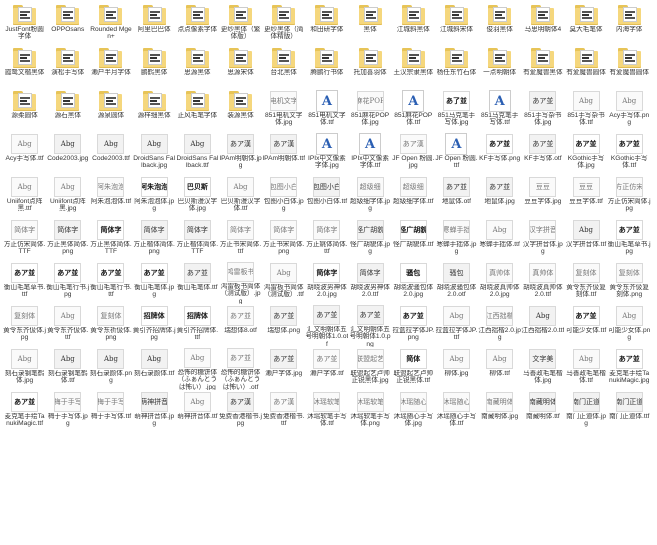 This screenshot has width=657, height=545. I want to click on image-file-item: Abg 马善政毛笔楷体.ttf, so click(585, 368).